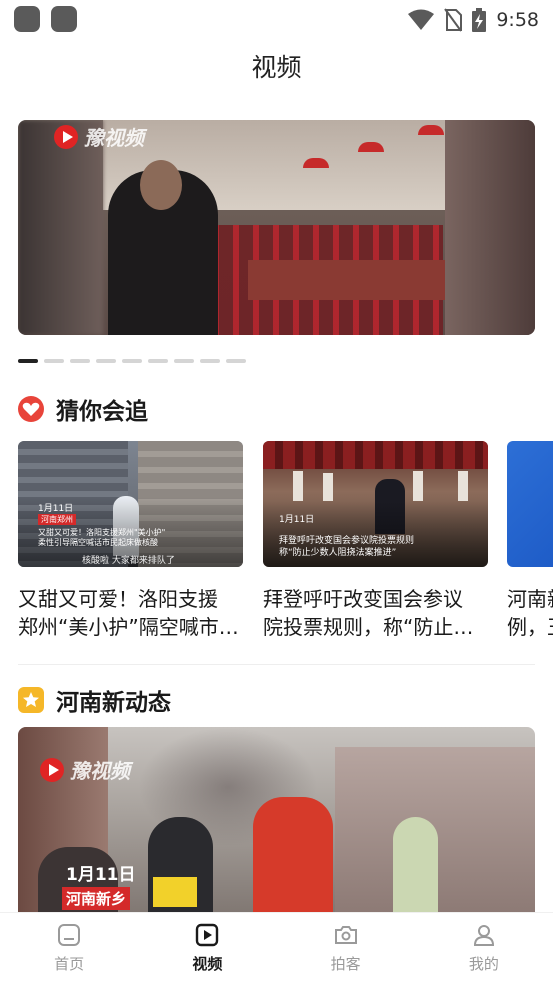 The height and width of the screenshot is (983, 553). Describe the element at coordinates (517, 20) in the screenshot. I see `clock: 9:58` at that location.